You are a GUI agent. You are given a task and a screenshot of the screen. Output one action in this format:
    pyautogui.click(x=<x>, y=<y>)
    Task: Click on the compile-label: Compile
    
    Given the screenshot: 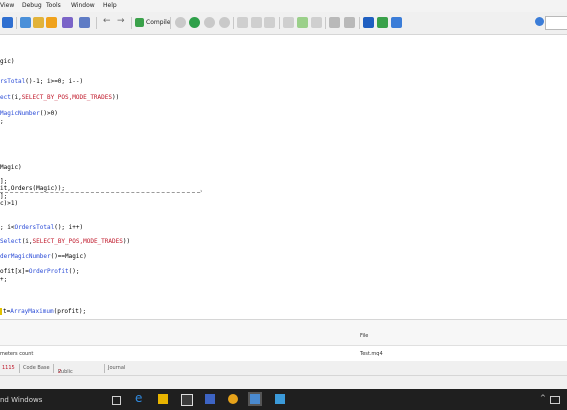 What is the action you would take?
    pyautogui.click(x=158, y=22)
    